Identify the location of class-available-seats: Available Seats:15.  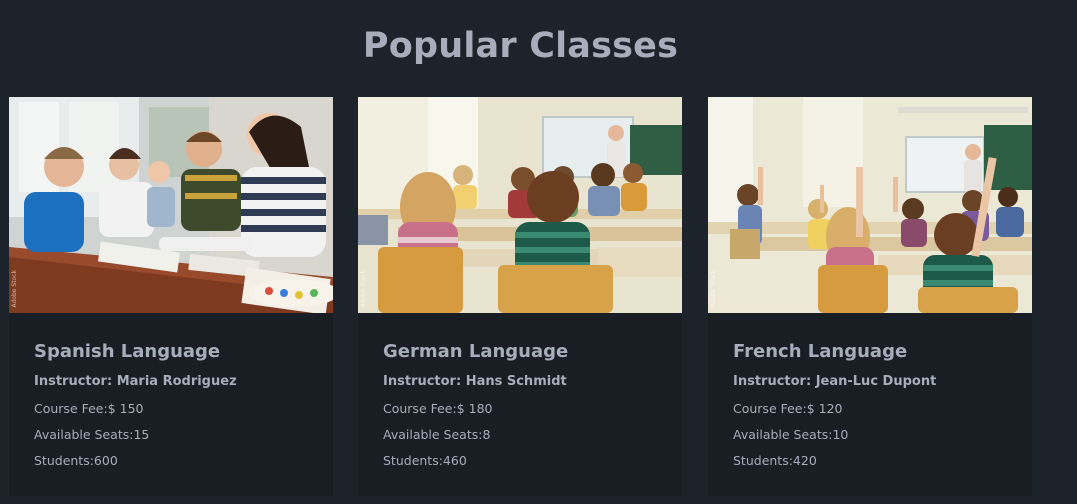
(92, 434).